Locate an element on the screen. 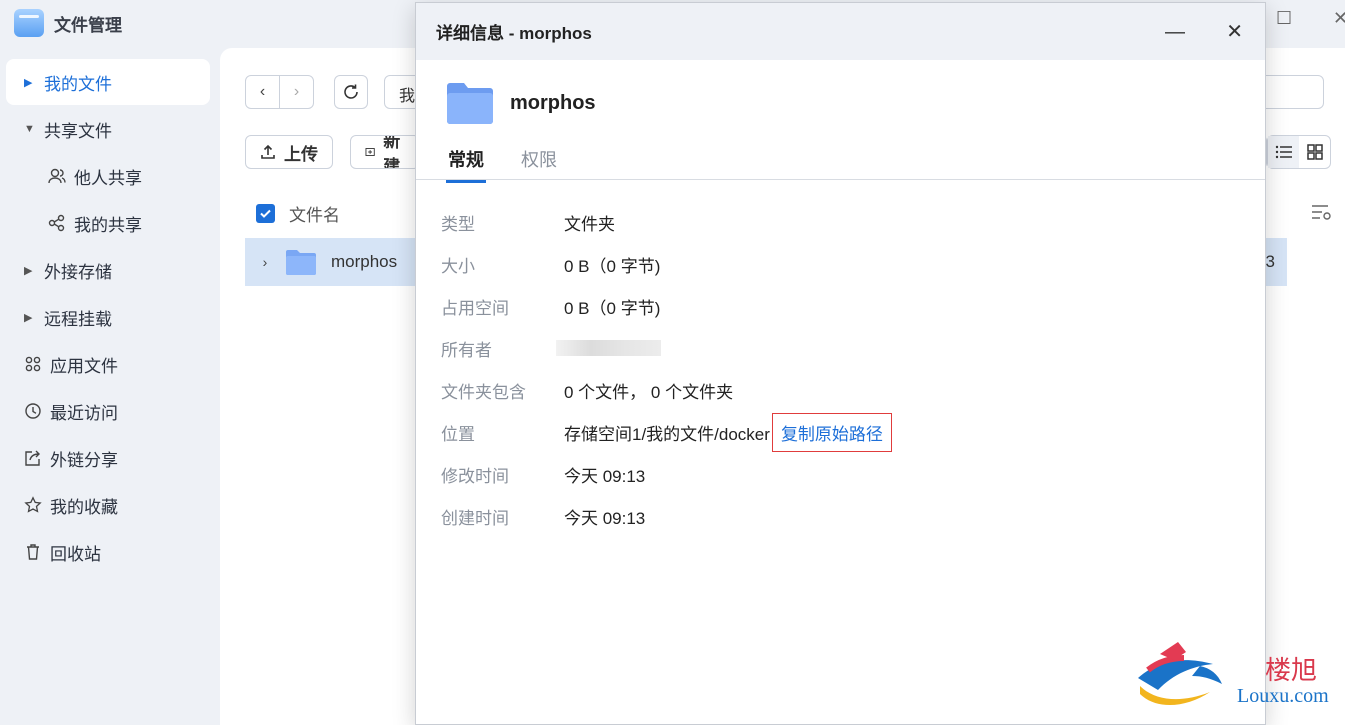 The width and height of the screenshot is (1345, 725). forward-button: › is located at coordinates (296, 92).